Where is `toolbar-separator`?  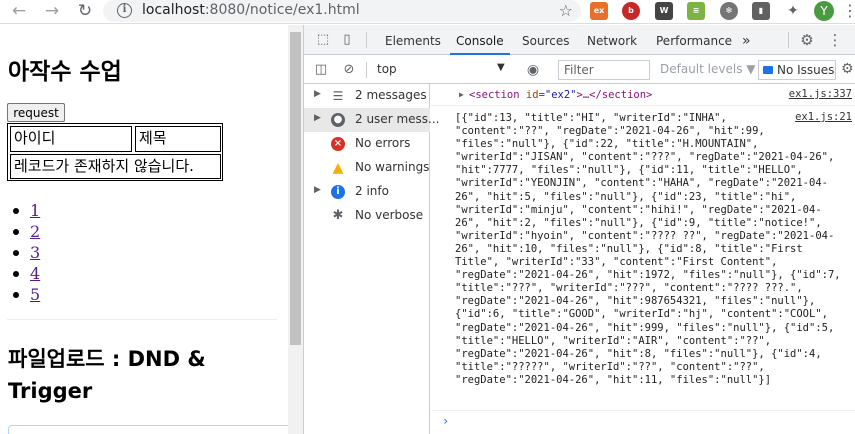 toolbar-separator is located at coordinates (366, 70).